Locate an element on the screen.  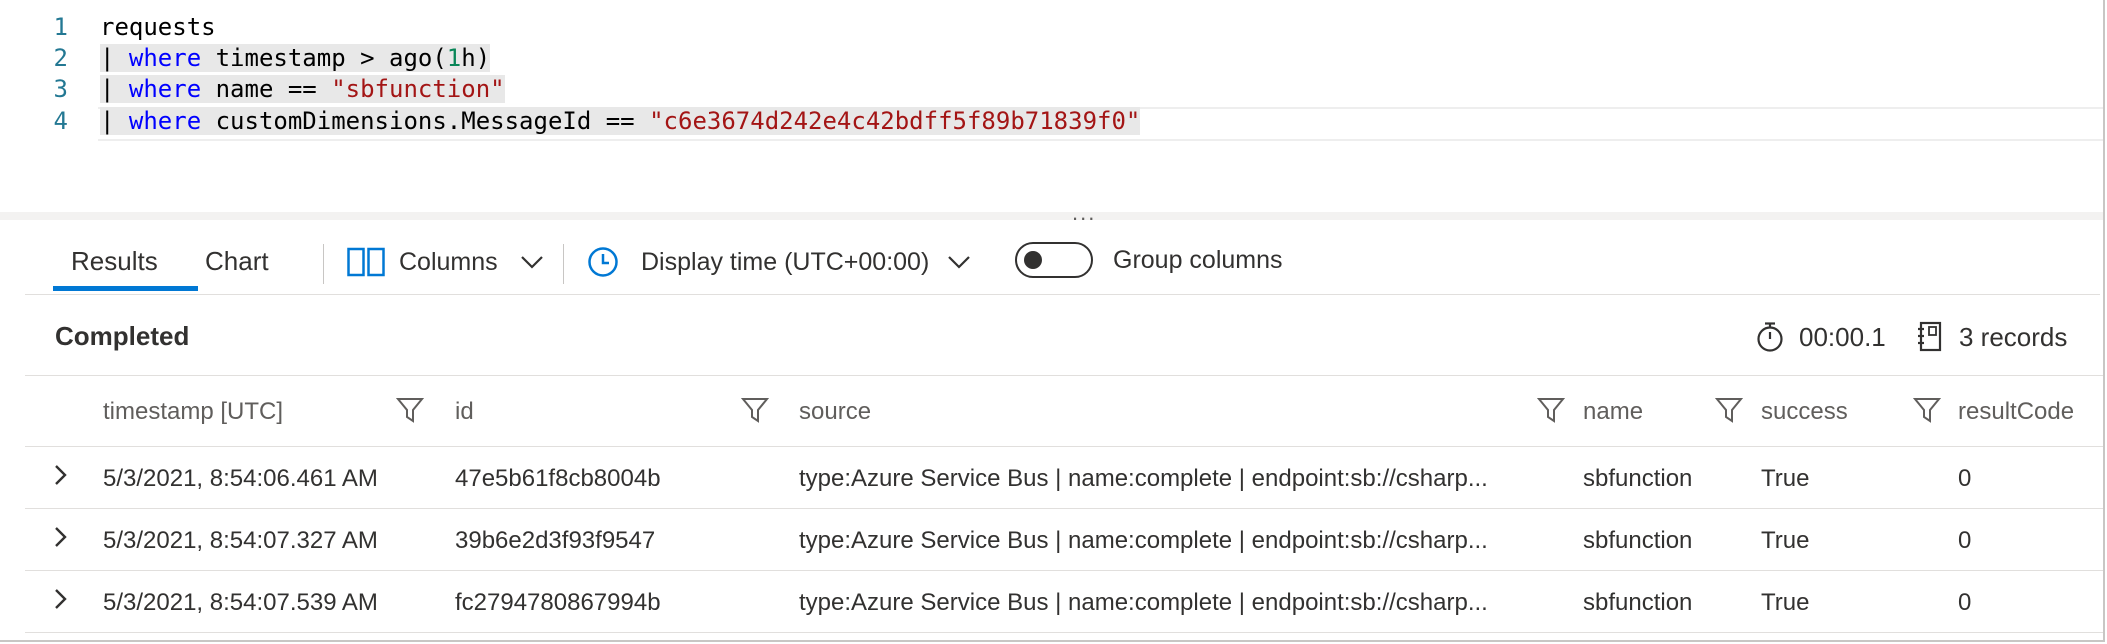
duration-value: 00:00.1 is located at coordinates (1842, 336).